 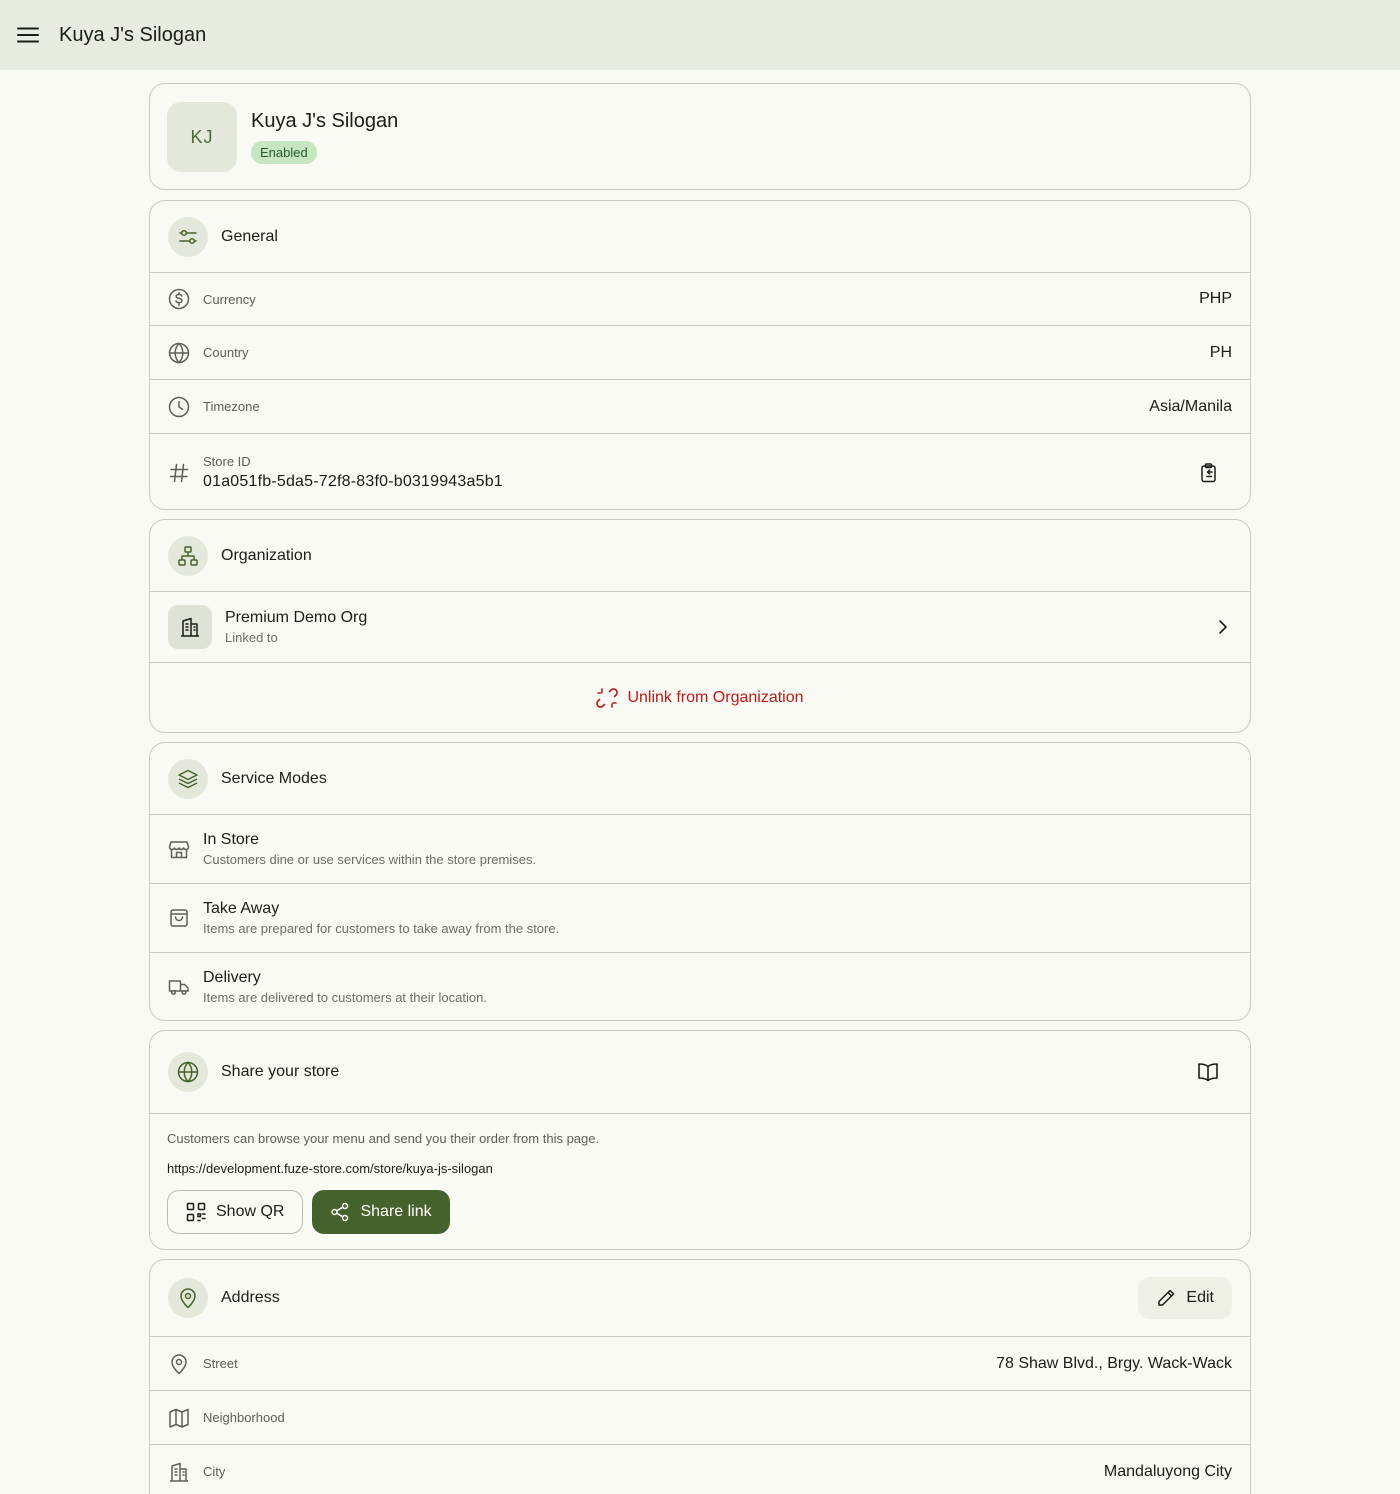 What do you see at coordinates (1190, 406) in the screenshot?
I see `timezone-value: Asia/Manila` at bounding box center [1190, 406].